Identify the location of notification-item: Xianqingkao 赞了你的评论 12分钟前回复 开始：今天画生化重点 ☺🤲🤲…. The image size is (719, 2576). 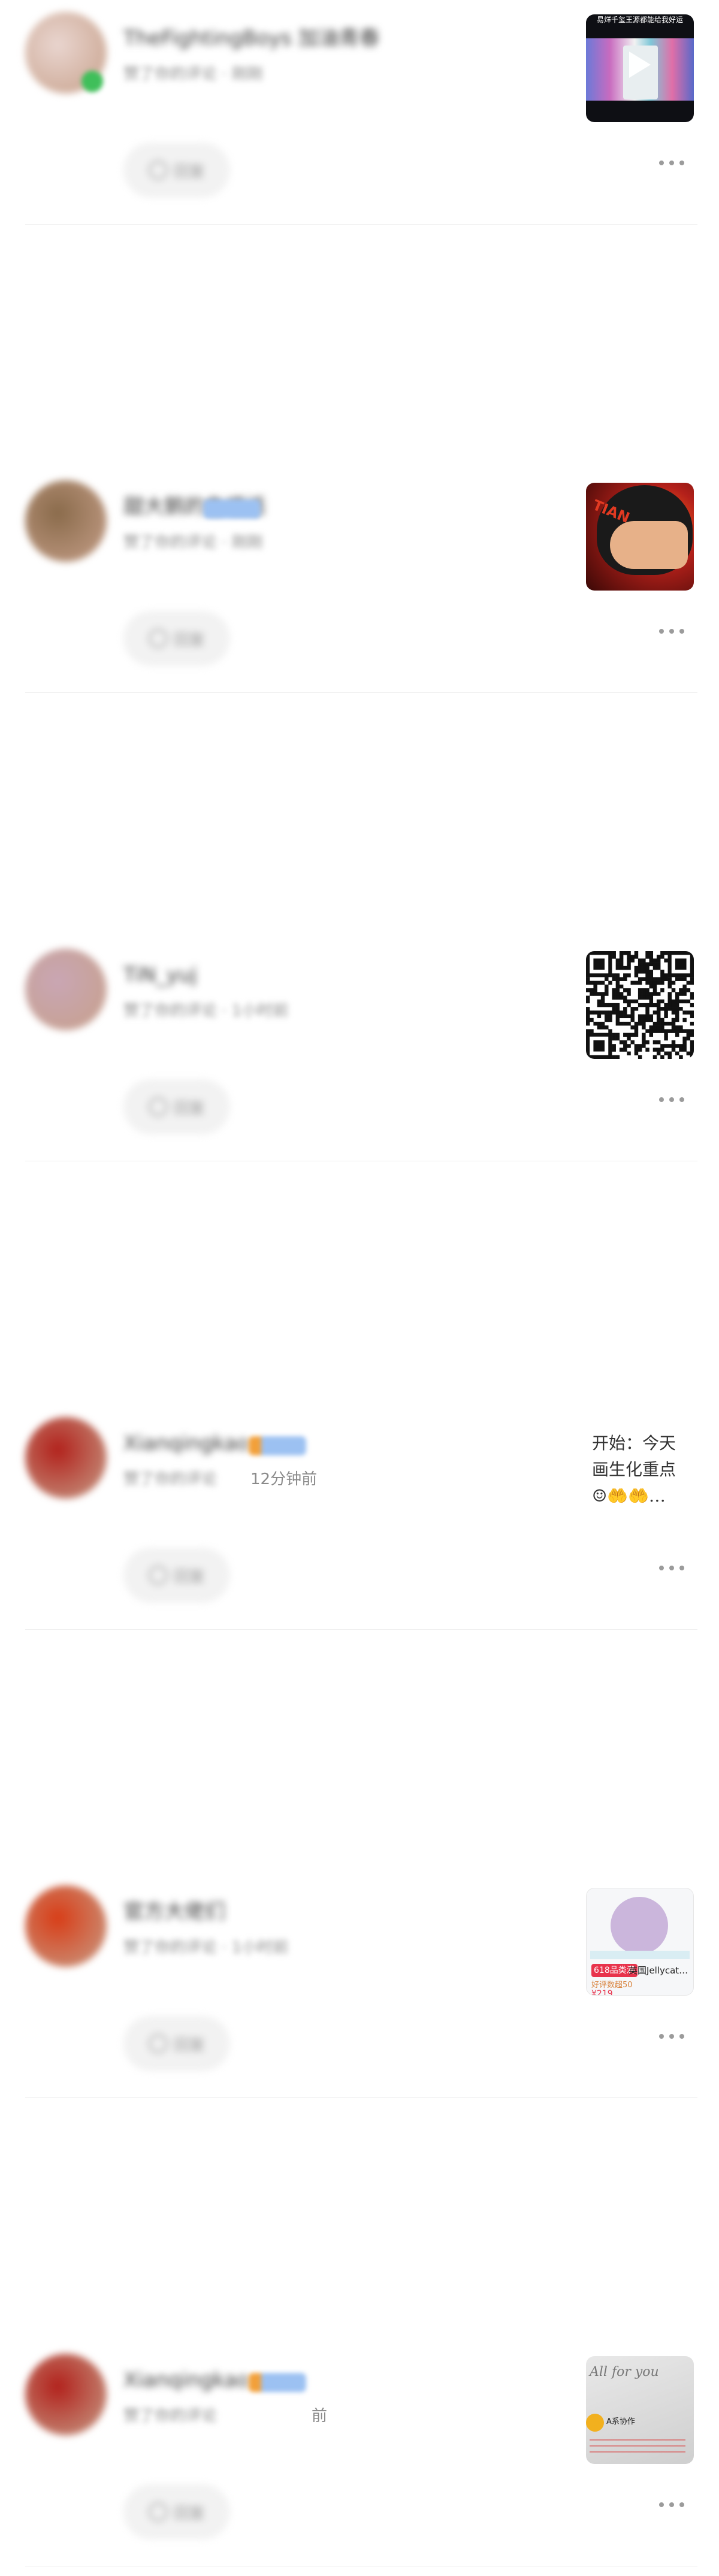
(359, 1522).